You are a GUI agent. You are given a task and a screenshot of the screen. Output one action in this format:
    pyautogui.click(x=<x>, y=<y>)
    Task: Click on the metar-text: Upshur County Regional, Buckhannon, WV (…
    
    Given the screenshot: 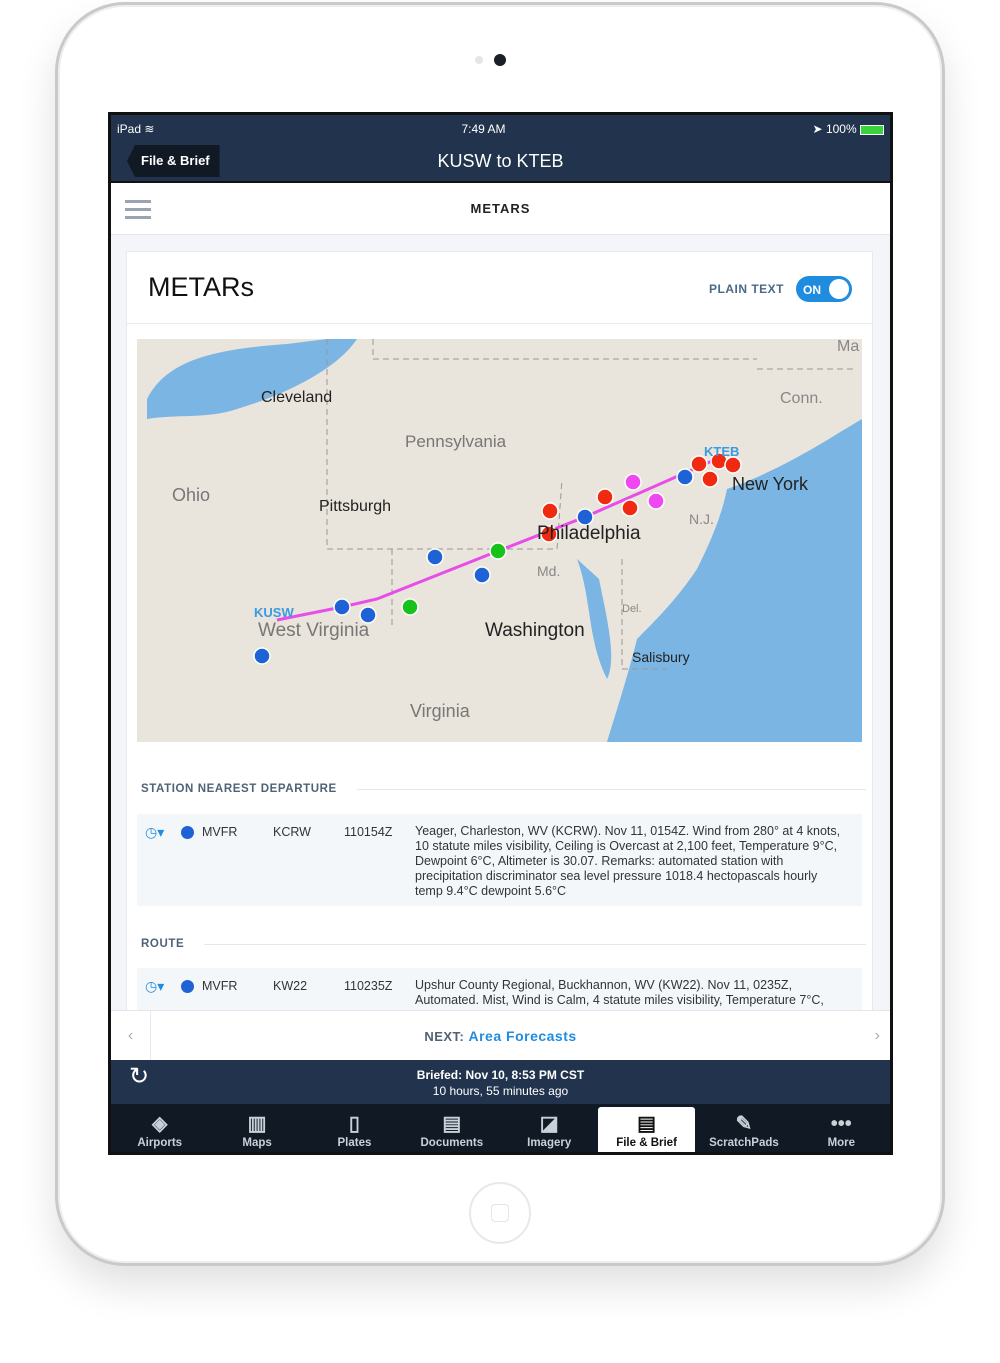 What is the action you would take?
    pyautogui.click(x=619, y=992)
    